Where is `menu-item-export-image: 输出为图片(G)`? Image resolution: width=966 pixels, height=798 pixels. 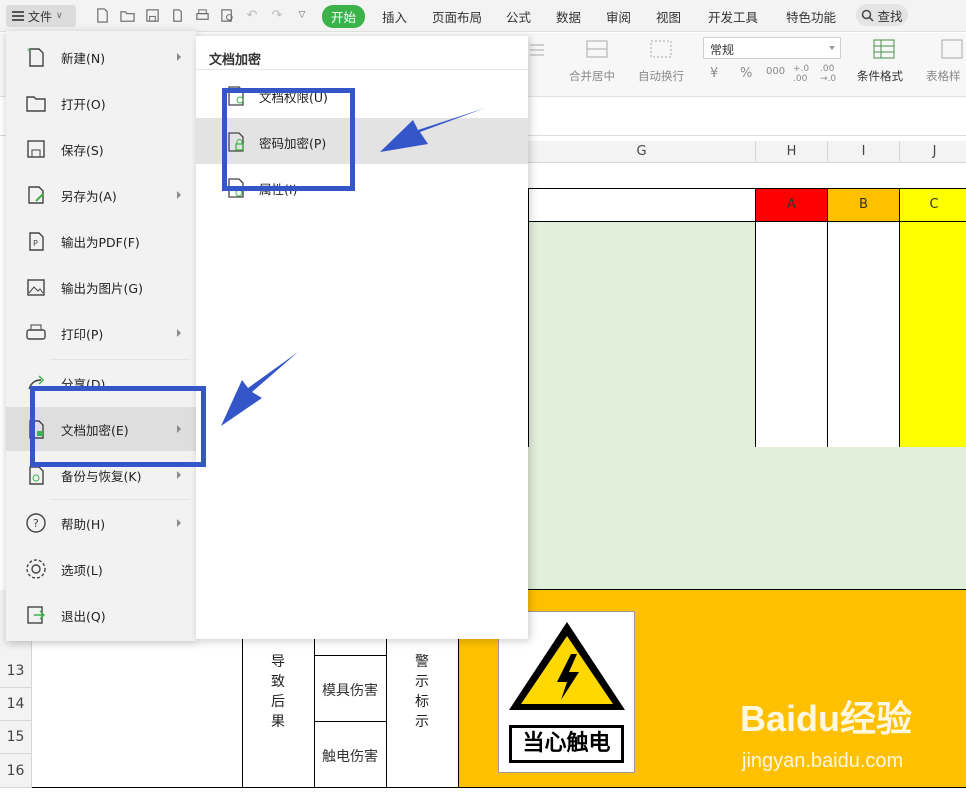 menu-item-export-image: 输出为图片(G) is located at coordinates (101, 287).